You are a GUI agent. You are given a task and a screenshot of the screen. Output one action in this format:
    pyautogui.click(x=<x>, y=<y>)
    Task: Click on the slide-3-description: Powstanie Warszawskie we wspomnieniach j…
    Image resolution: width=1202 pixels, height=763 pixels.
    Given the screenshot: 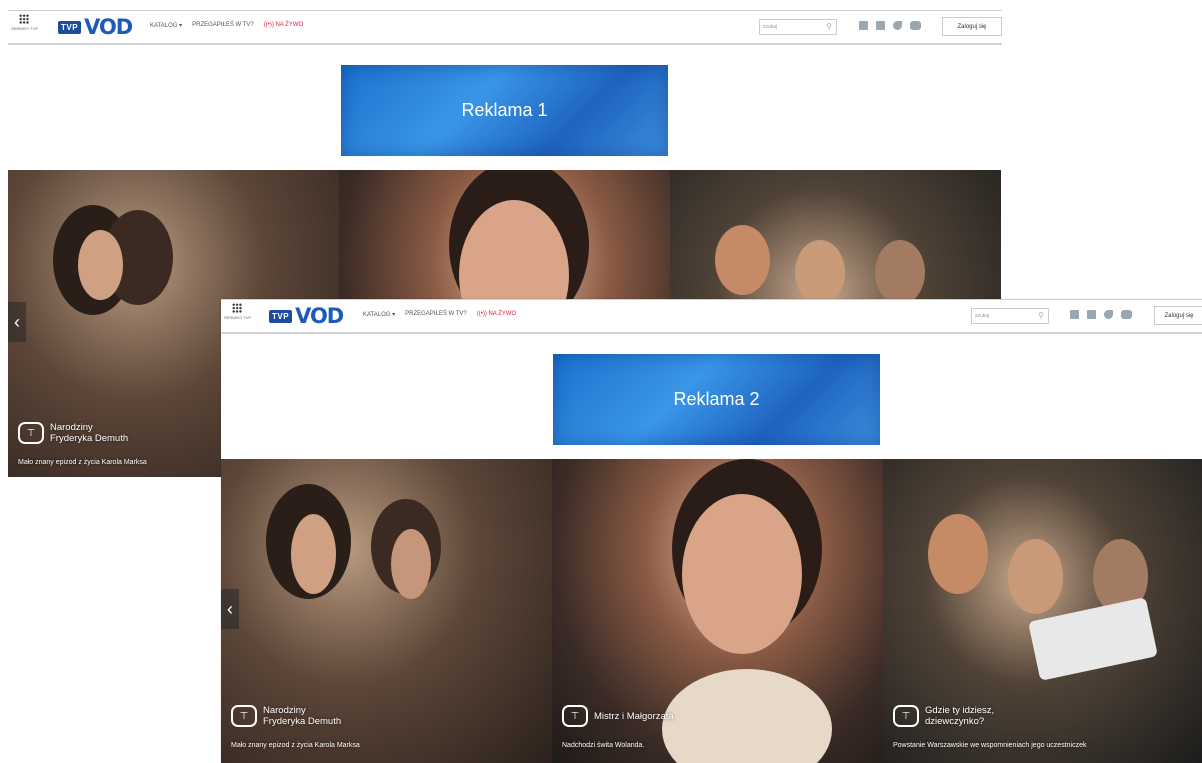 What is the action you would take?
    pyautogui.click(x=990, y=745)
    